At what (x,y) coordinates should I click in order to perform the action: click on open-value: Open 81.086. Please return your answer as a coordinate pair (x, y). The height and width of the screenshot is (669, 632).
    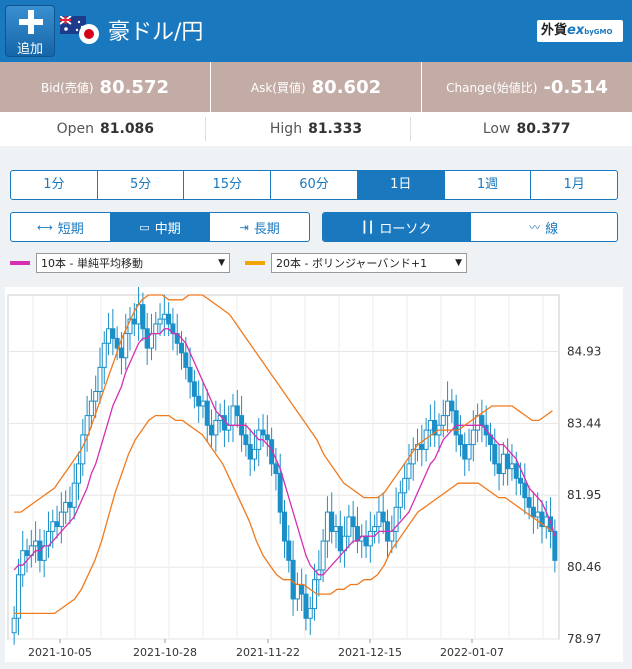
    Looking at the image, I should click on (105, 129).